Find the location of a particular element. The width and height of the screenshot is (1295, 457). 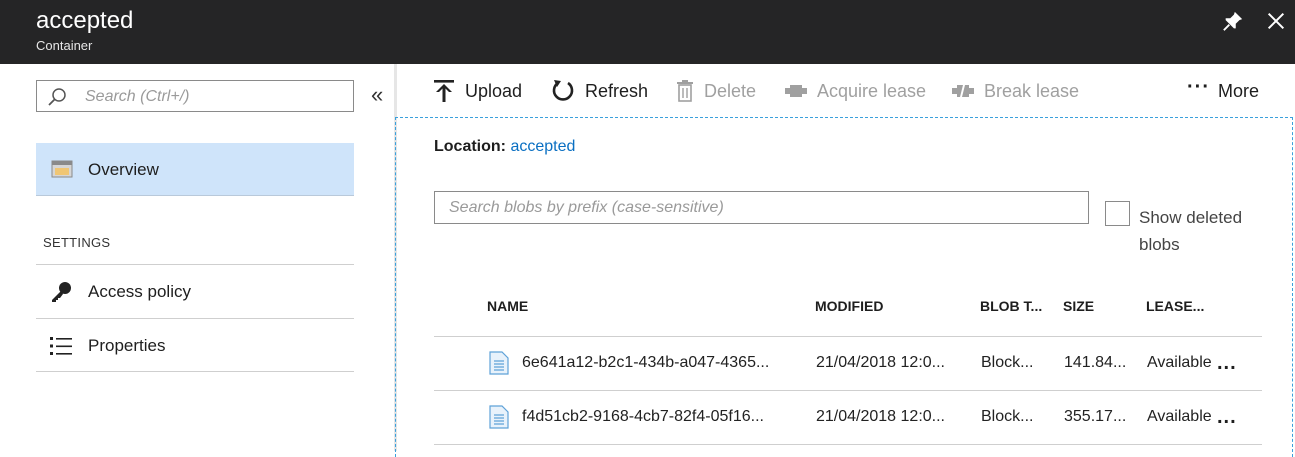

pin-icon is located at coordinates (1233, 21).